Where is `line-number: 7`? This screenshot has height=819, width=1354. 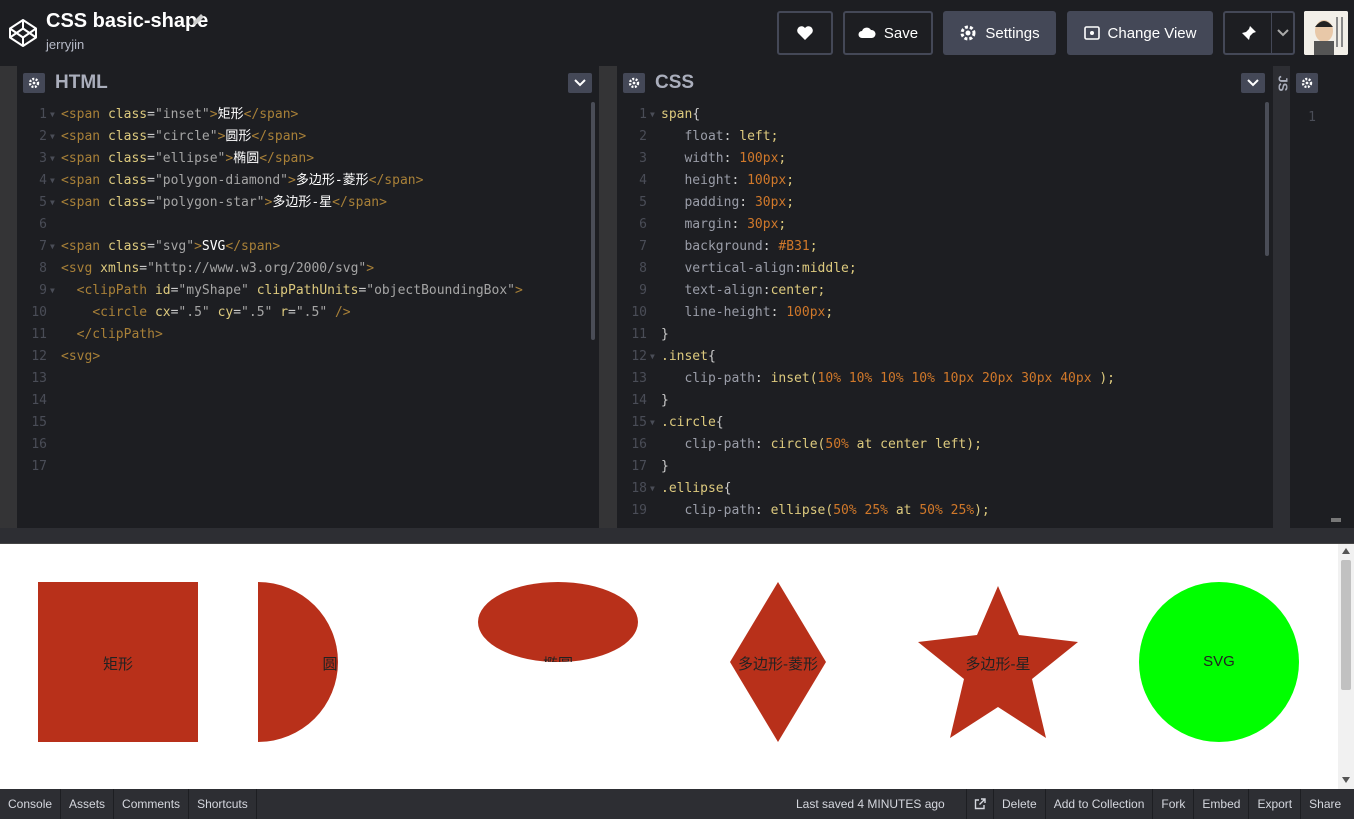 line-number: 7 is located at coordinates (643, 246).